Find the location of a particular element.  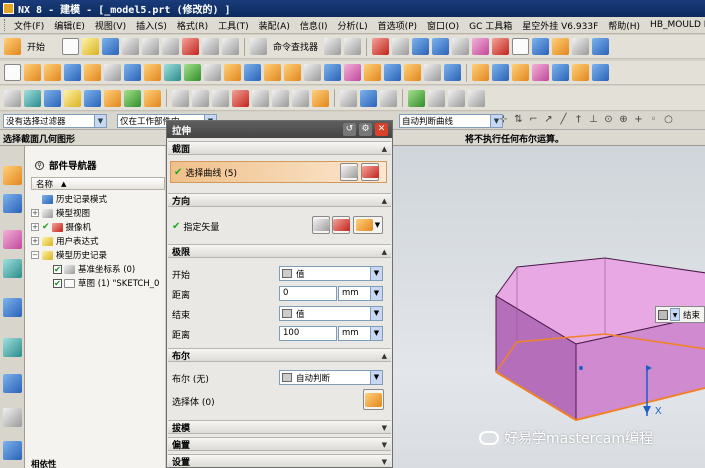

curve-analysis-icon is located at coordinates (476, 98).